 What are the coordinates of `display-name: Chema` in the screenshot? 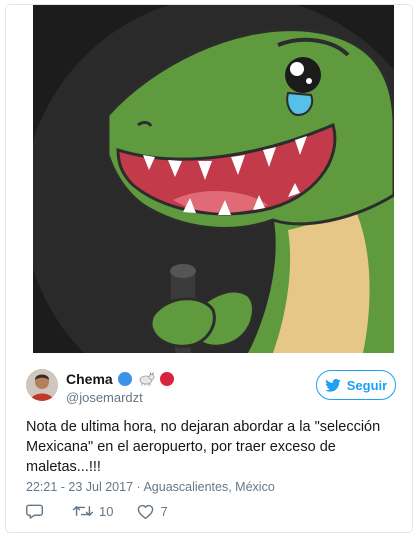 It's located at (89, 379).